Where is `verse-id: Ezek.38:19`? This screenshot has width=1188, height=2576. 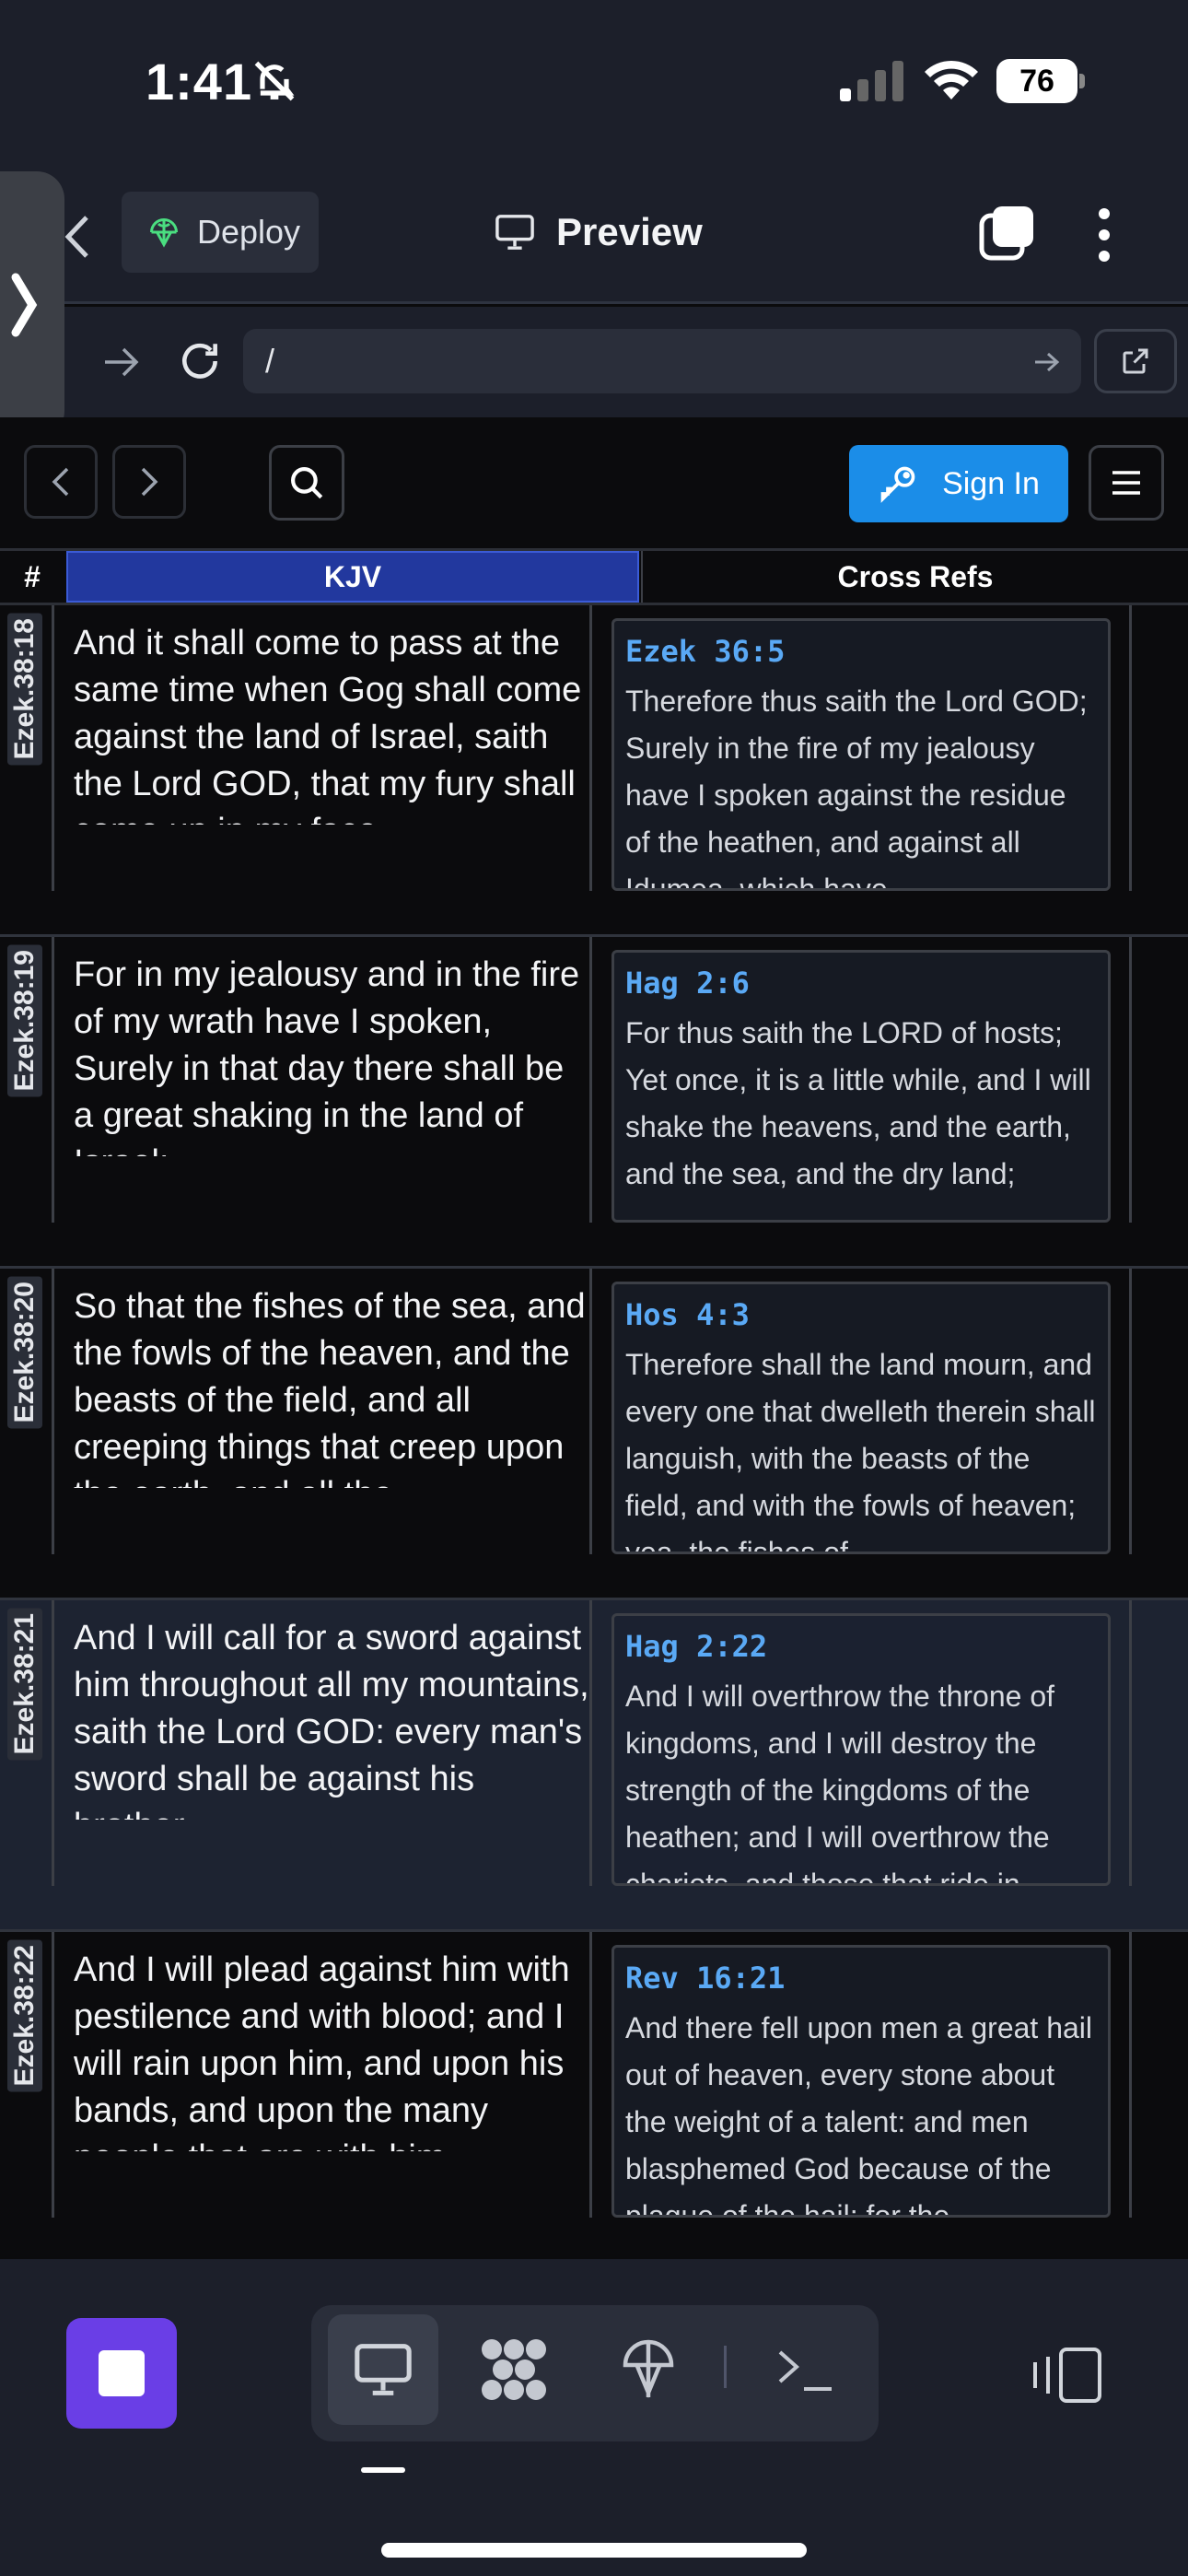
verse-id: Ezek.38:19 is located at coordinates (27, 1093).